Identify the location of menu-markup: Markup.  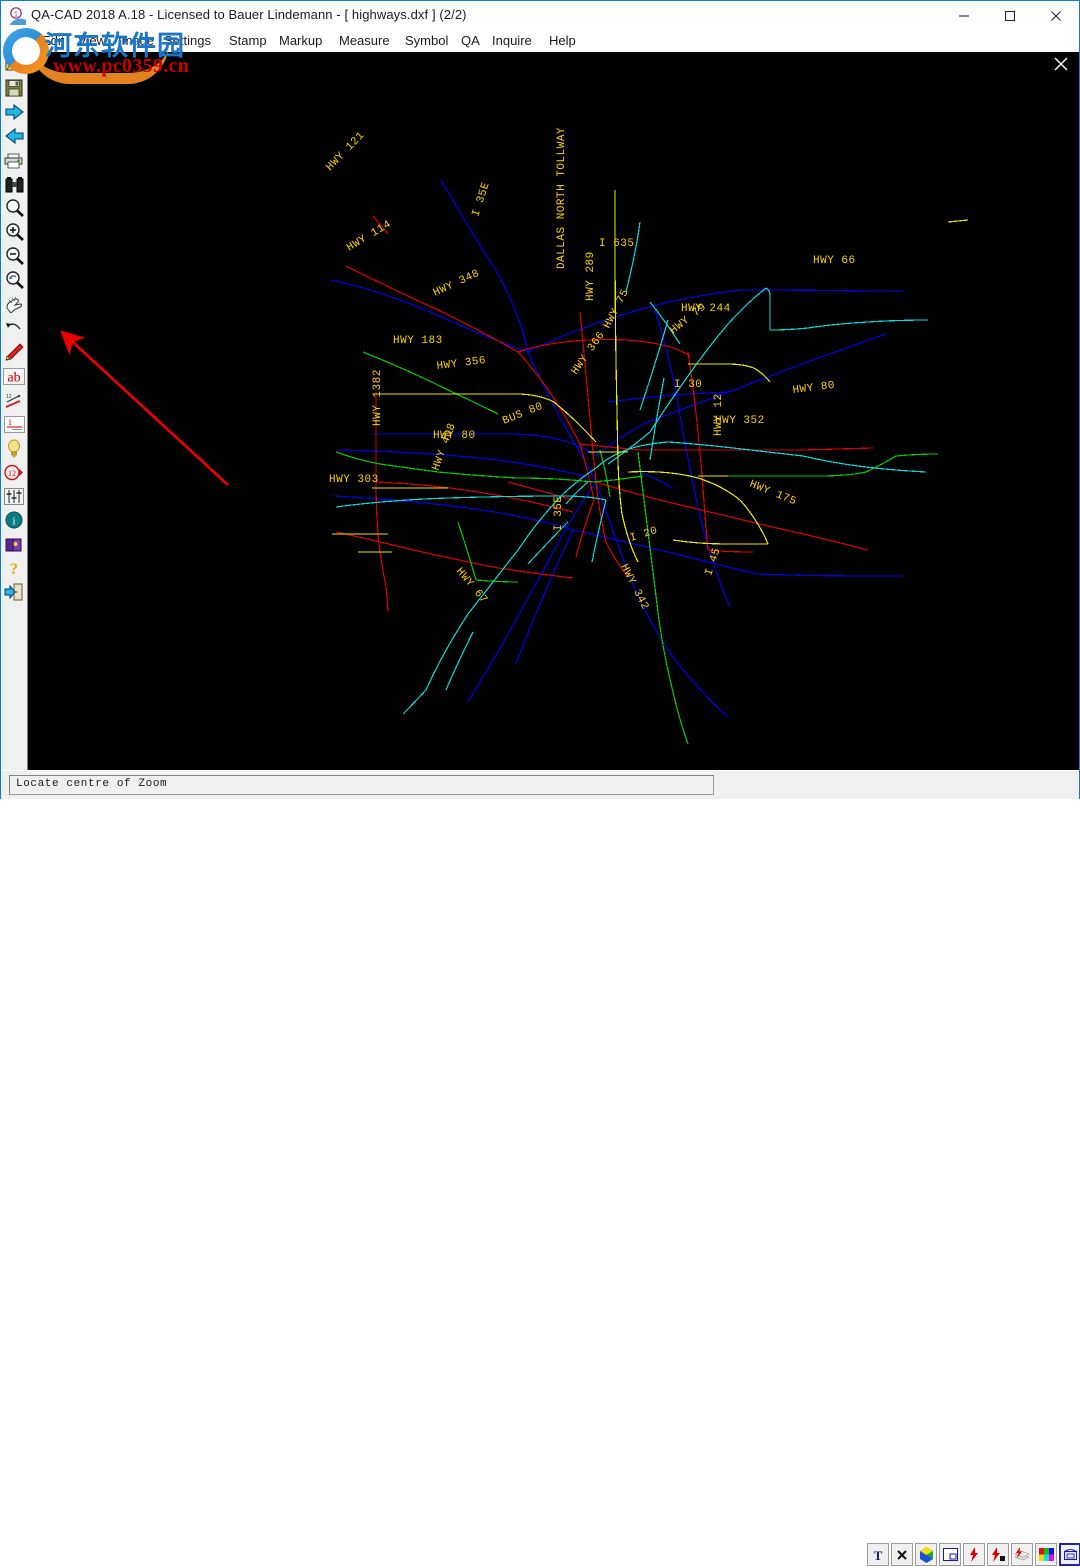
(300, 41).